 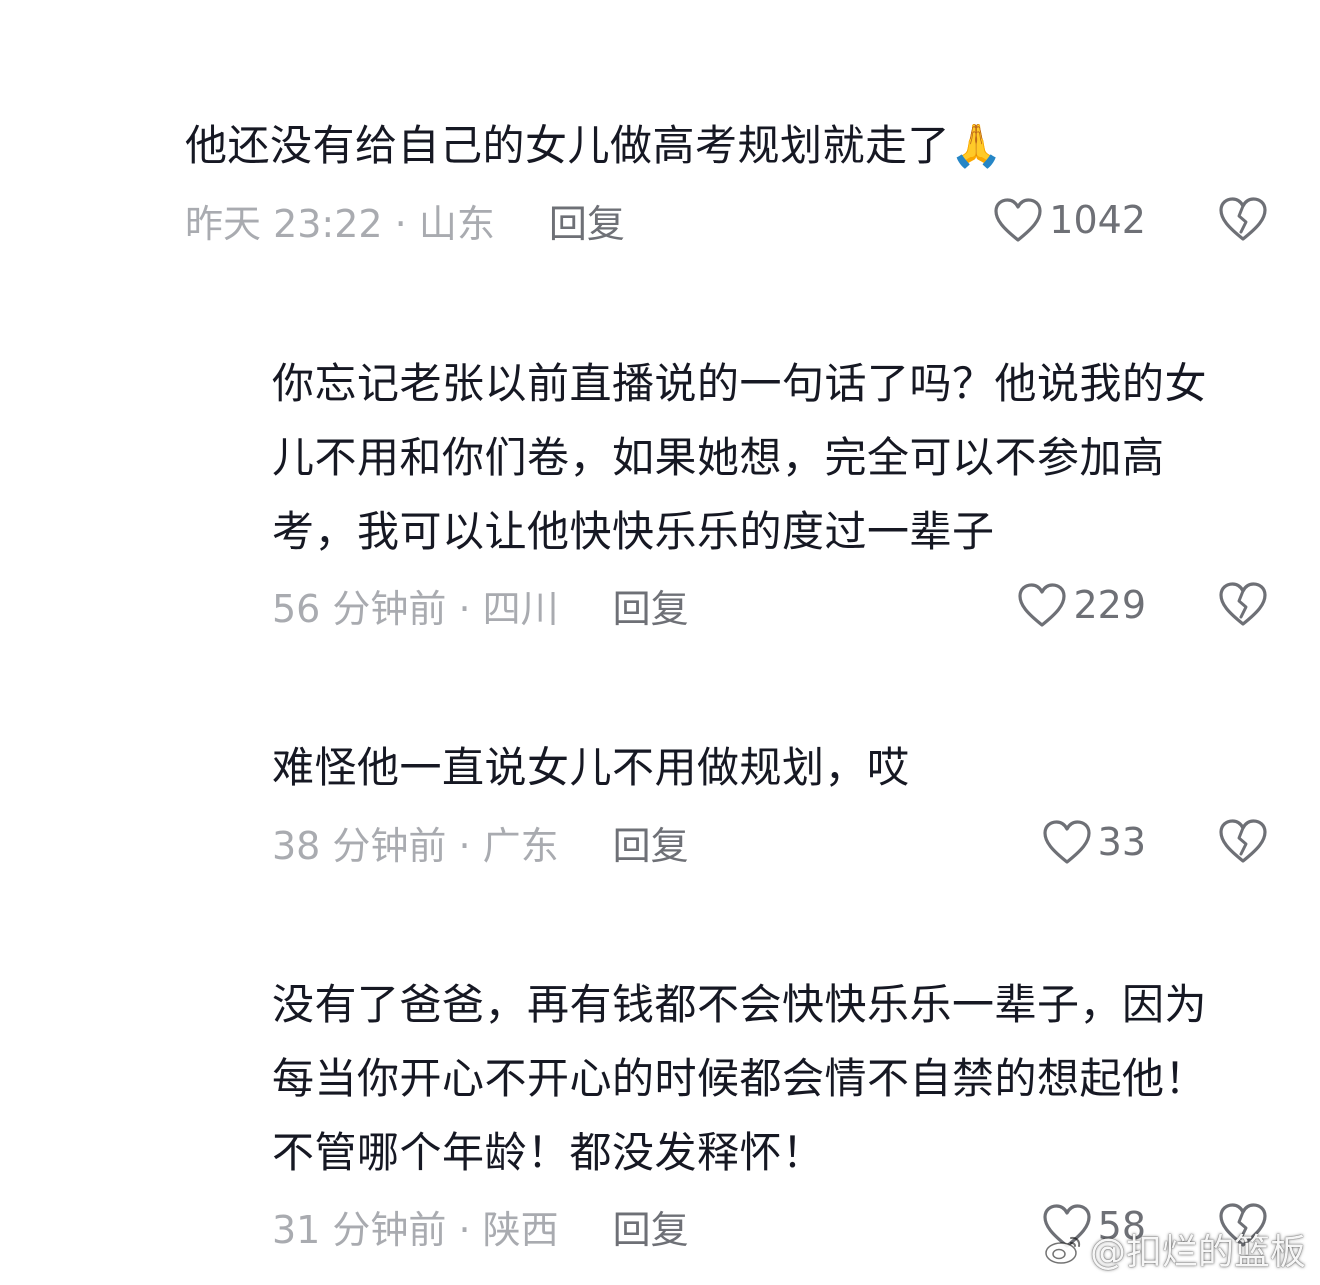 I want to click on comment-meta-row: 31 分钟前 · 陕西 回复, so click(x=480, y=1226).